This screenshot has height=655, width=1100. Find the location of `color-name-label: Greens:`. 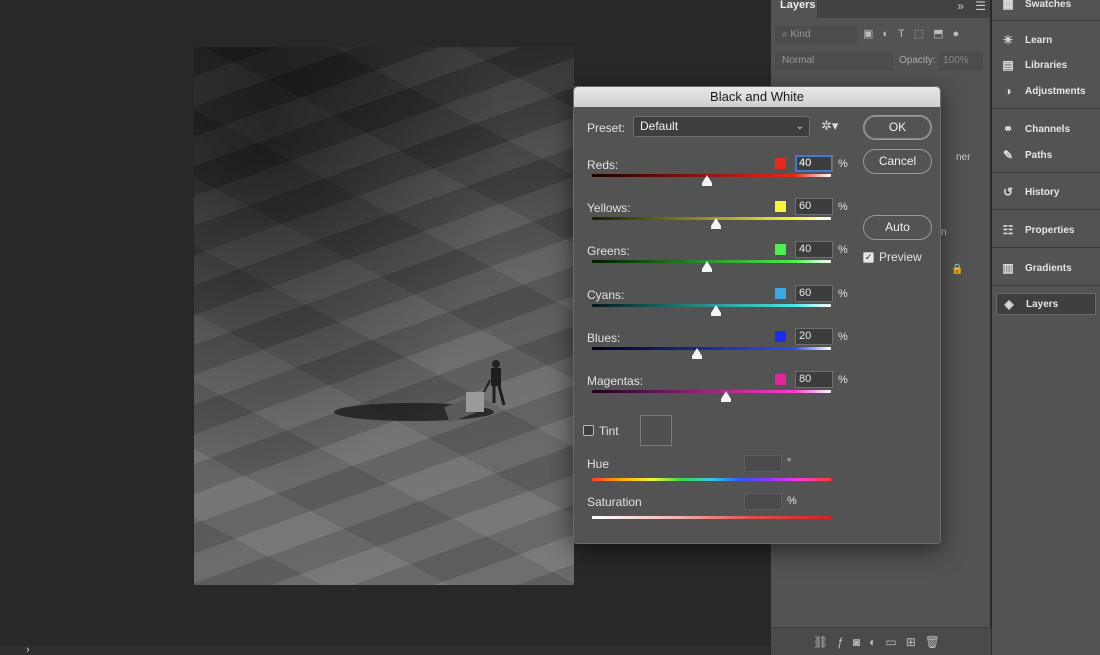

color-name-label: Greens: is located at coordinates (608, 251).